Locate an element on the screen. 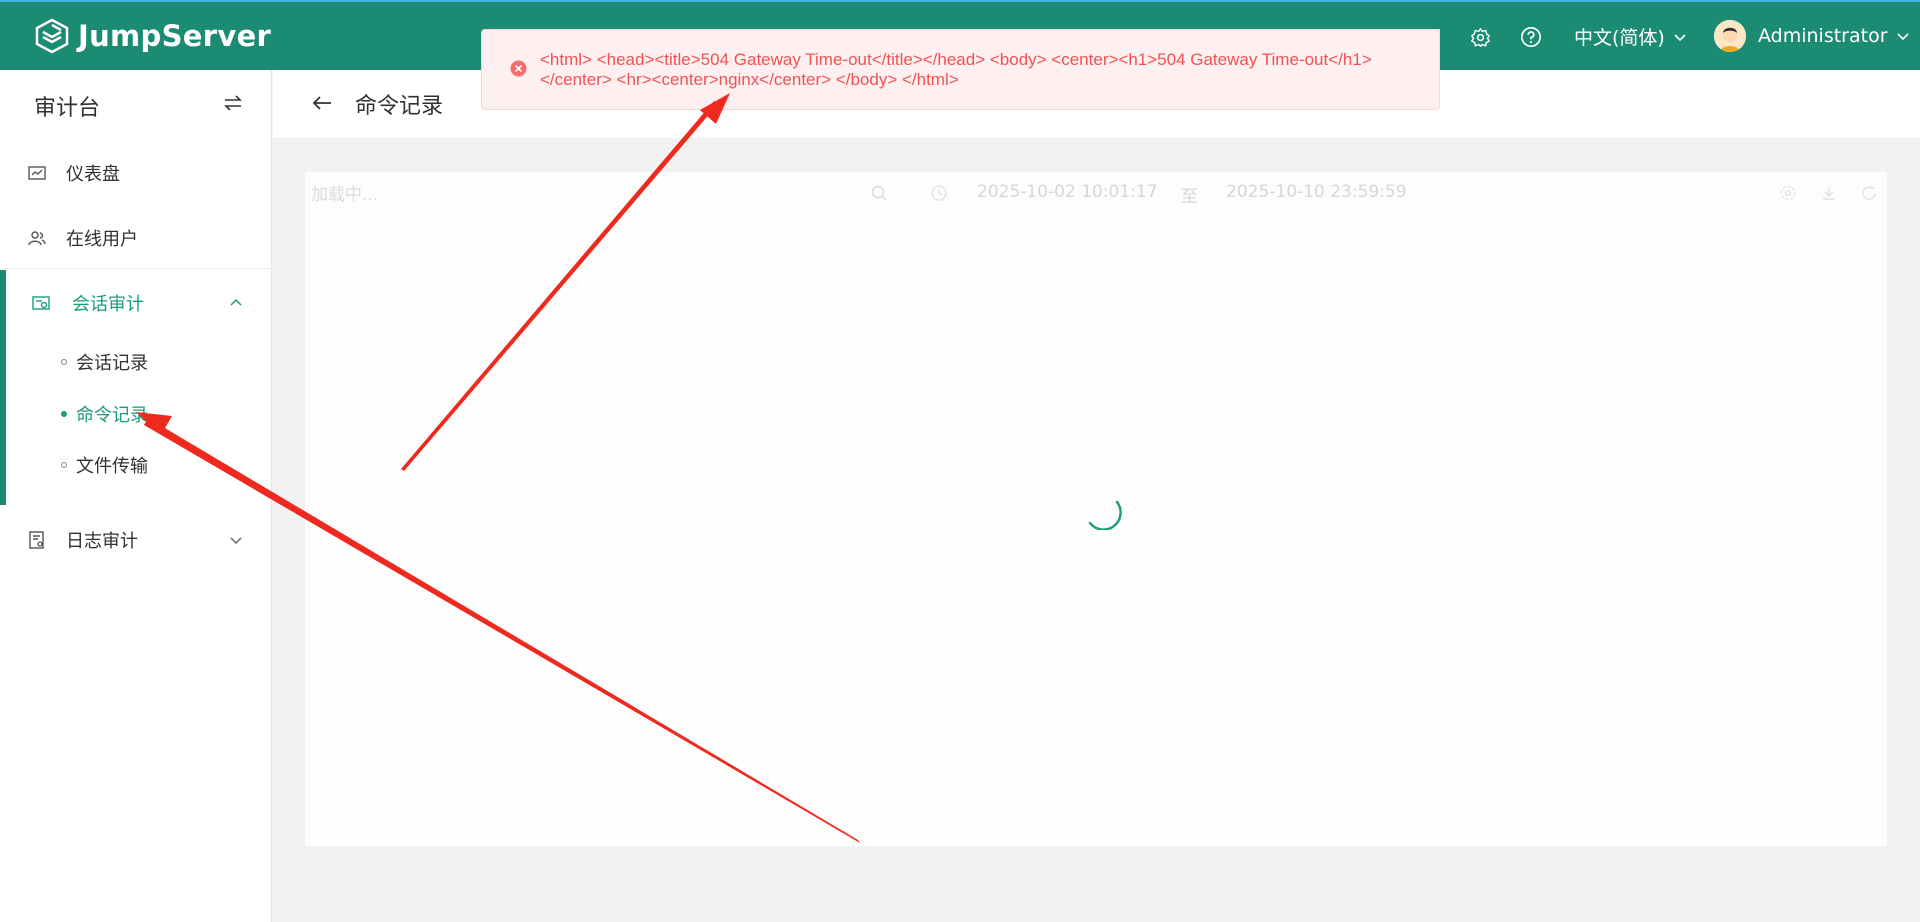 Image resolution: width=1920 pixels, height=922 pixels. language-selector: 中文(简体) is located at coordinates (1630, 36).